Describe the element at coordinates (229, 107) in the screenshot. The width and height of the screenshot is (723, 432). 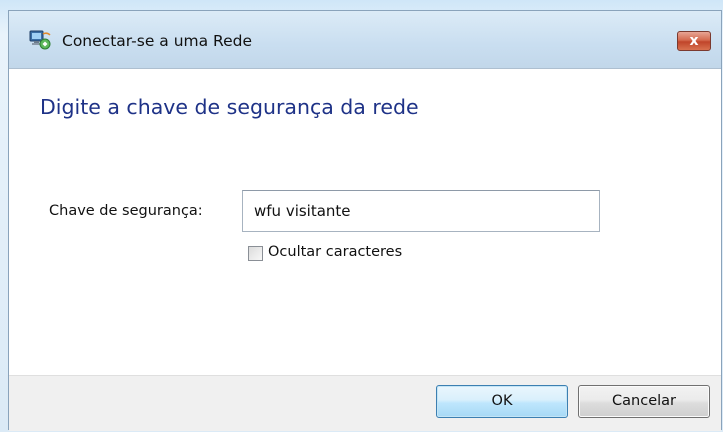
I see `page-title: Digite a chave de segurança da rede` at that location.